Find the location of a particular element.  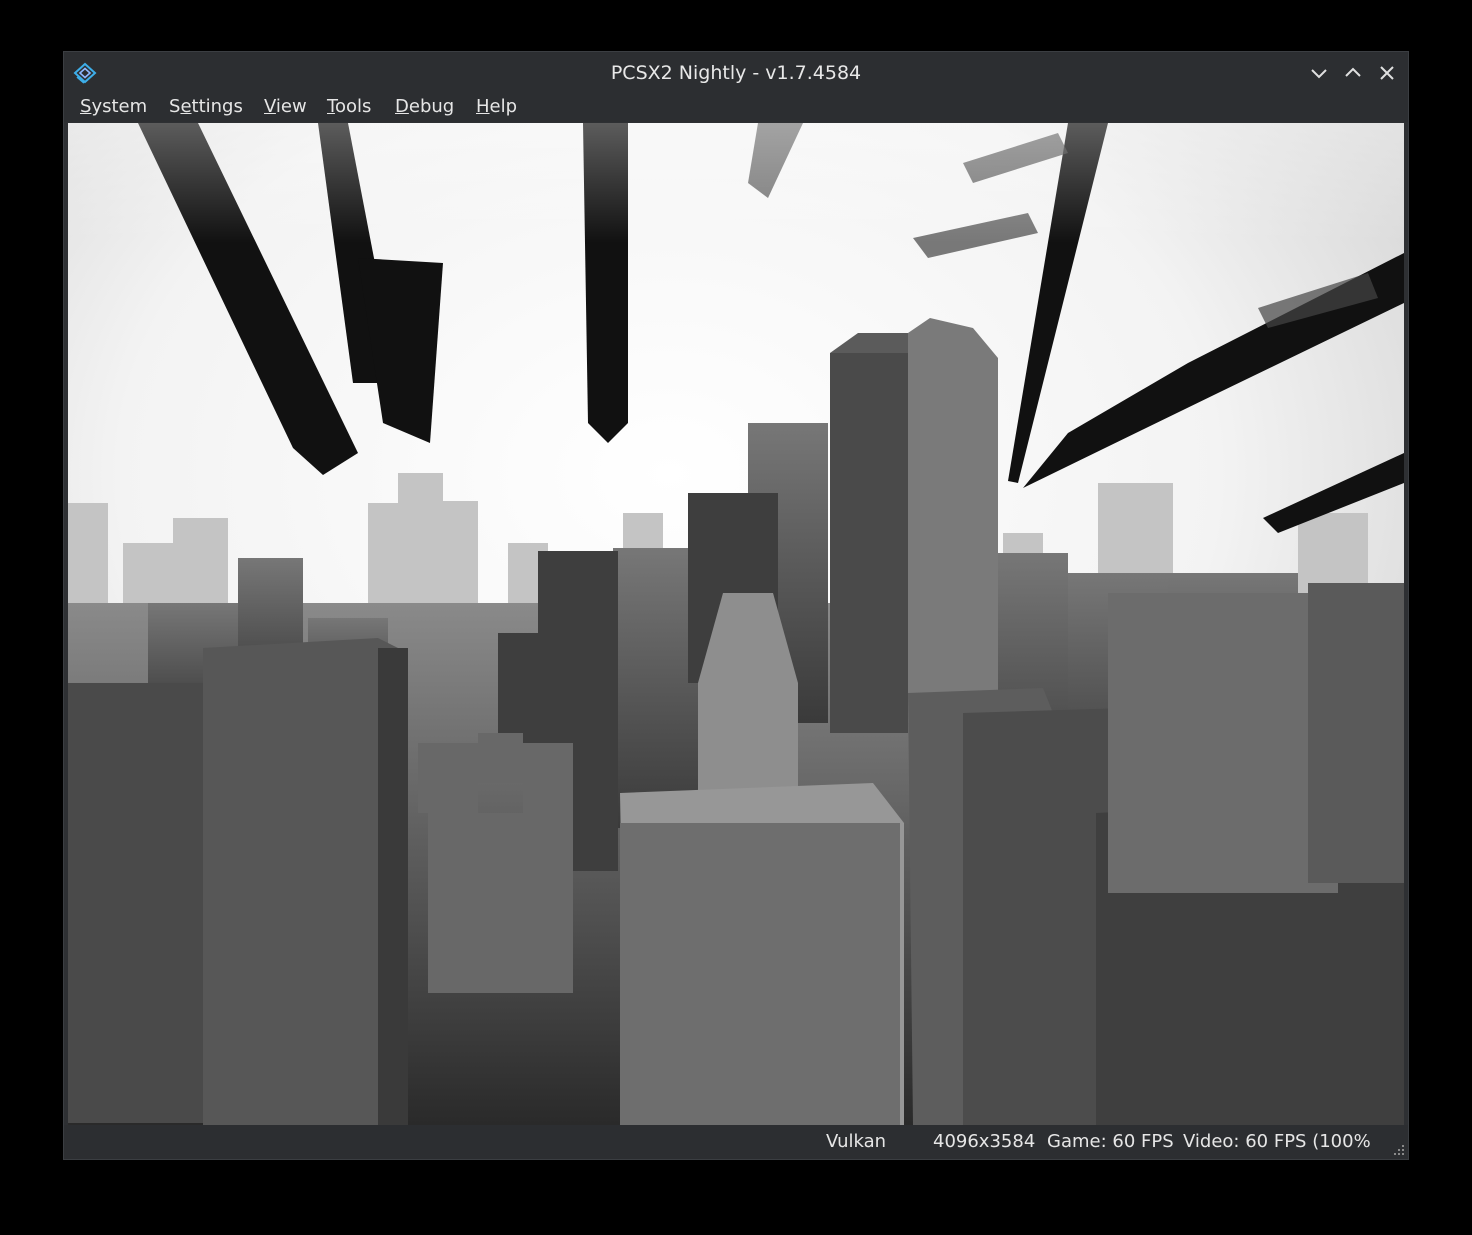

window-title: PCSX2 Nightly - v1.7.4584 is located at coordinates (736, 73).